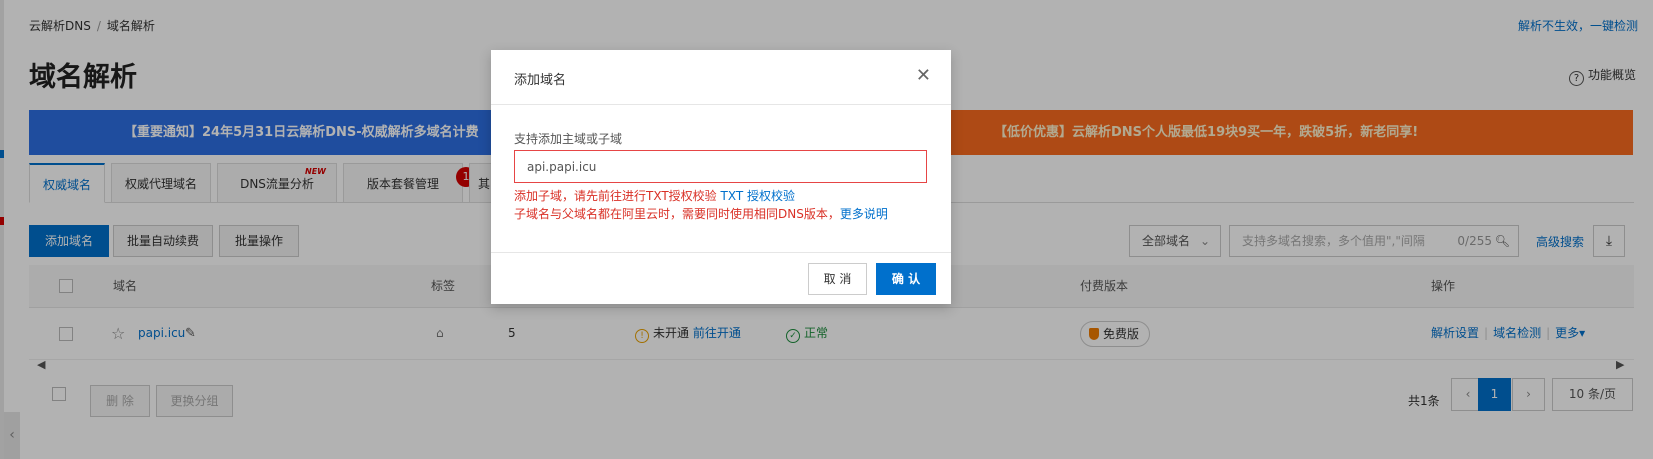  Describe the element at coordinates (758, 196) in the screenshot. I see `txt-verify-link: TXT 授权校验` at that location.